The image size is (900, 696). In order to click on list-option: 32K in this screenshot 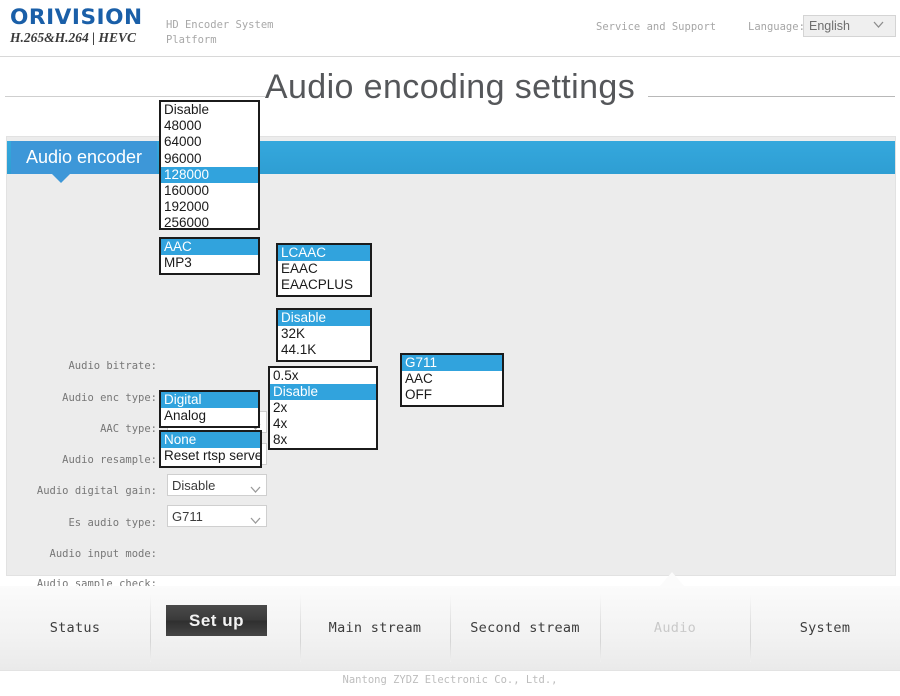, I will do `click(324, 334)`.